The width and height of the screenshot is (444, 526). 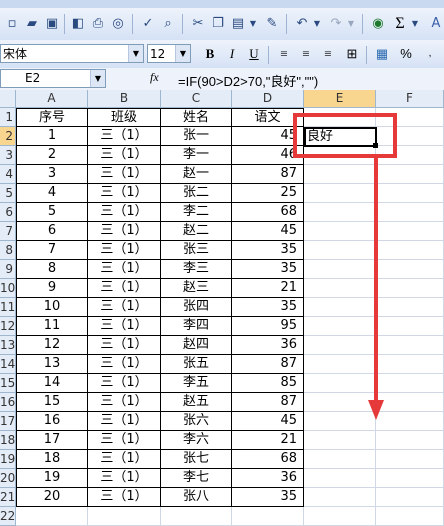 I want to click on annotation-arrow, so click(x=376, y=289).